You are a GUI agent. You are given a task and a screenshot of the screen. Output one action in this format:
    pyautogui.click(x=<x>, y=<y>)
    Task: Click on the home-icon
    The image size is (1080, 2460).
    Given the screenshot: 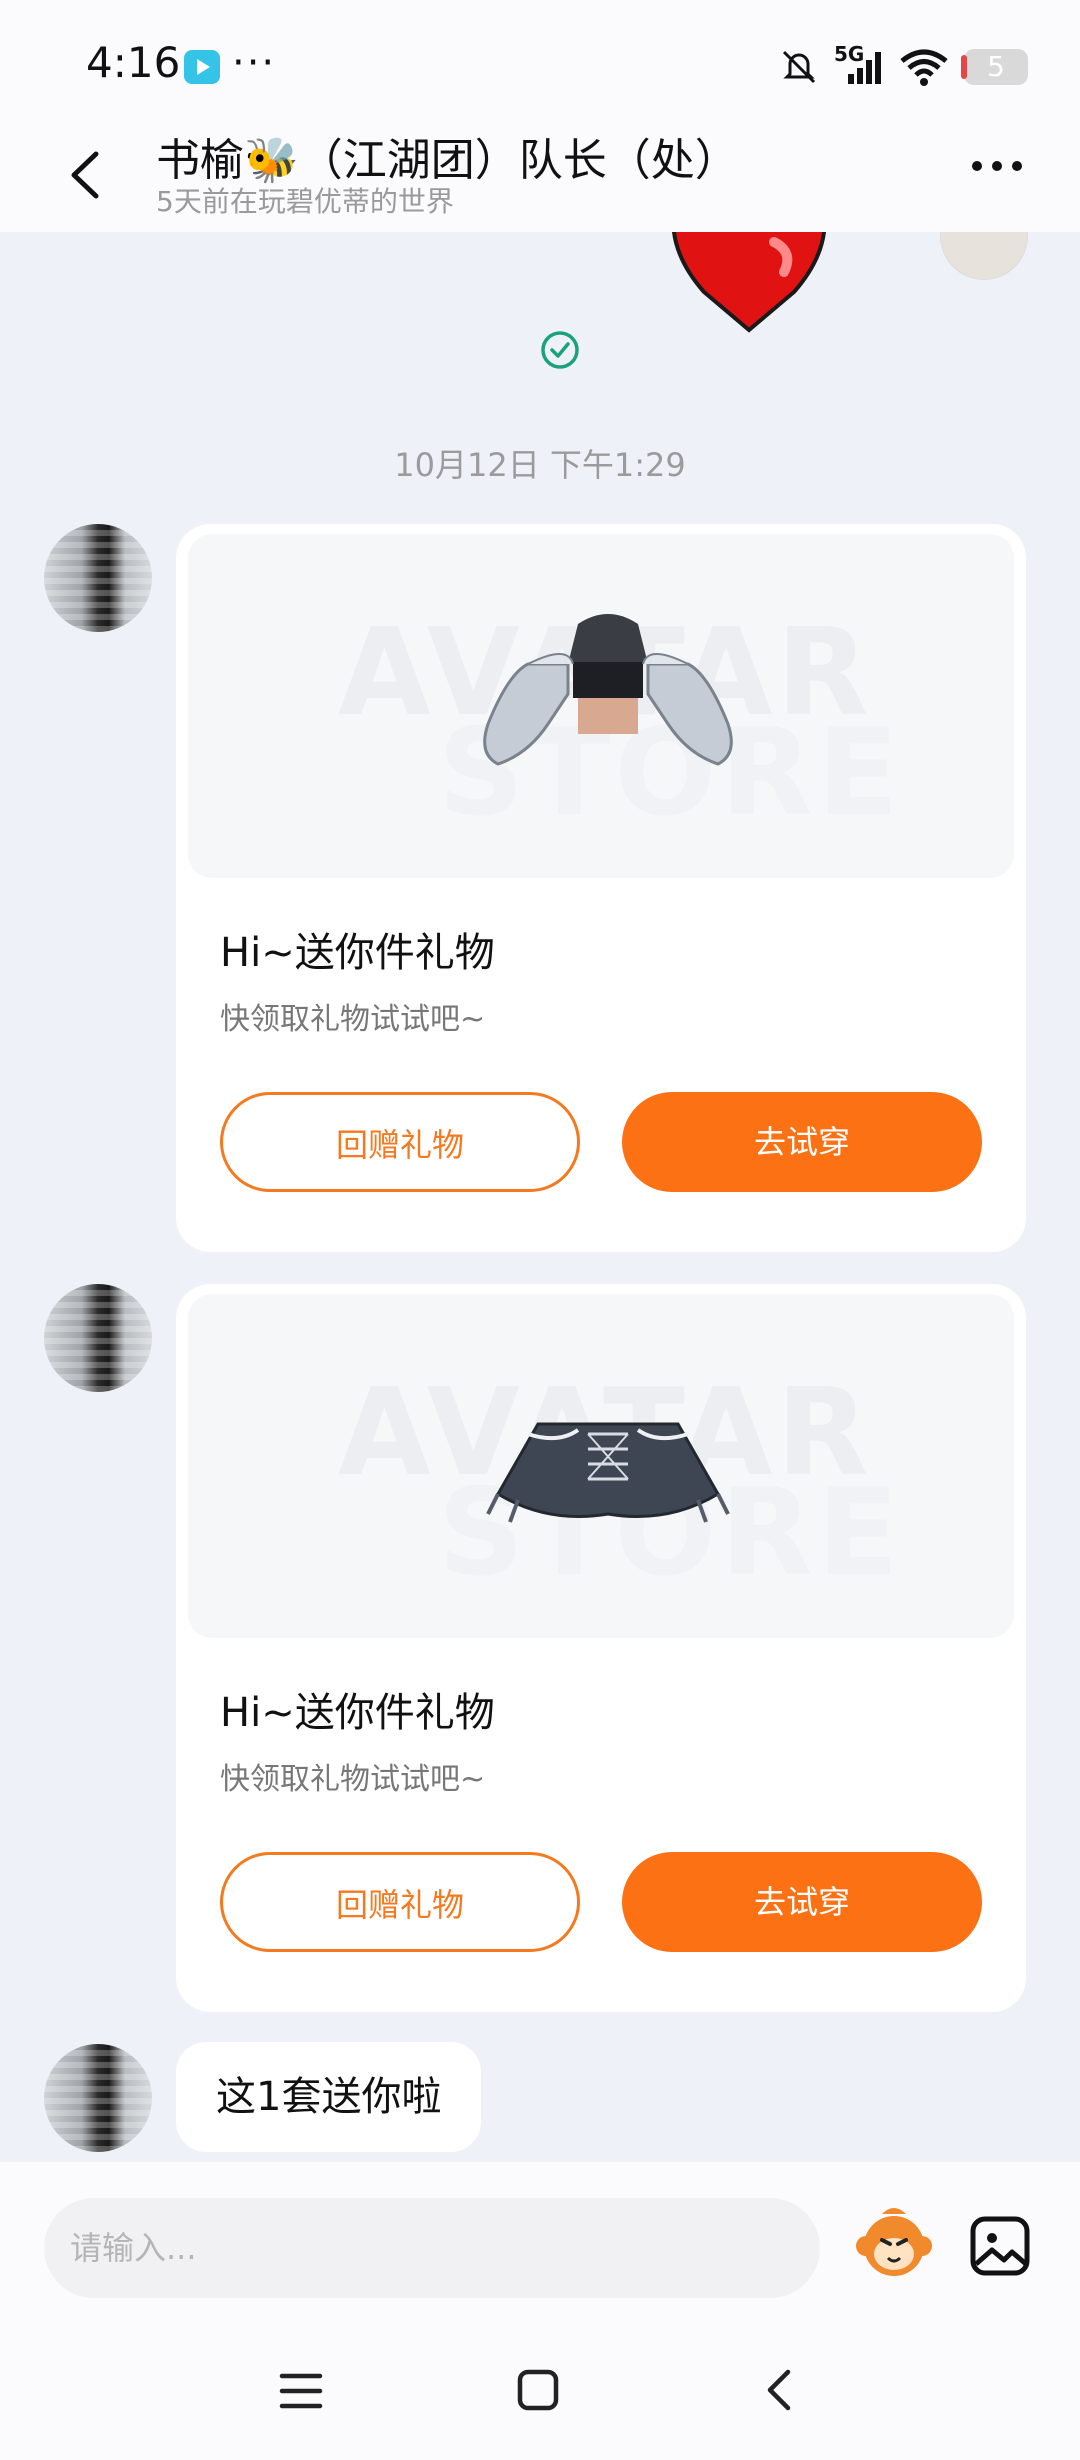 What is the action you would take?
    pyautogui.click(x=538, y=2390)
    